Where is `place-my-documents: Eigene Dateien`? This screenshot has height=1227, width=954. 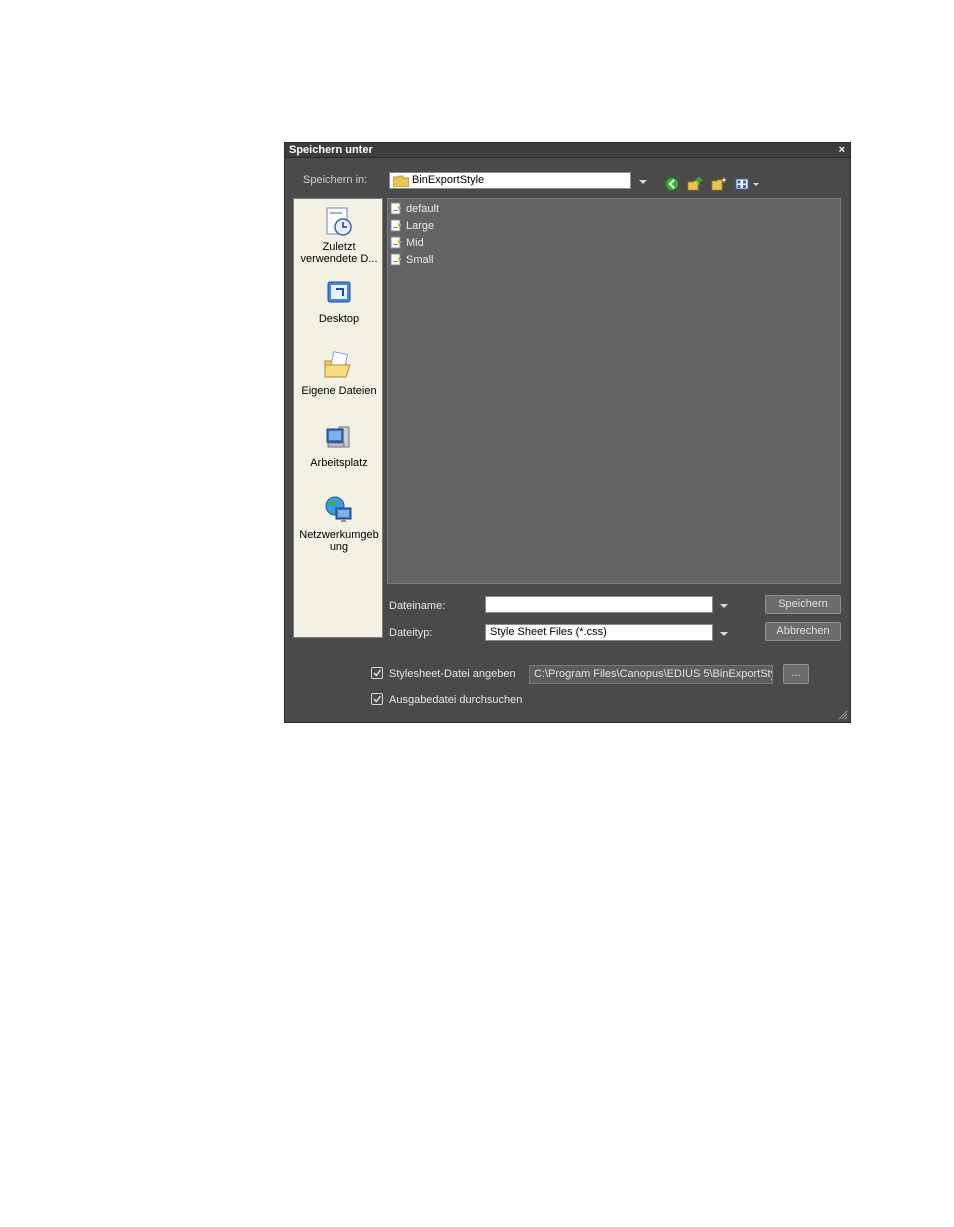 place-my-documents: Eigene Dateien is located at coordinates (339, 373).